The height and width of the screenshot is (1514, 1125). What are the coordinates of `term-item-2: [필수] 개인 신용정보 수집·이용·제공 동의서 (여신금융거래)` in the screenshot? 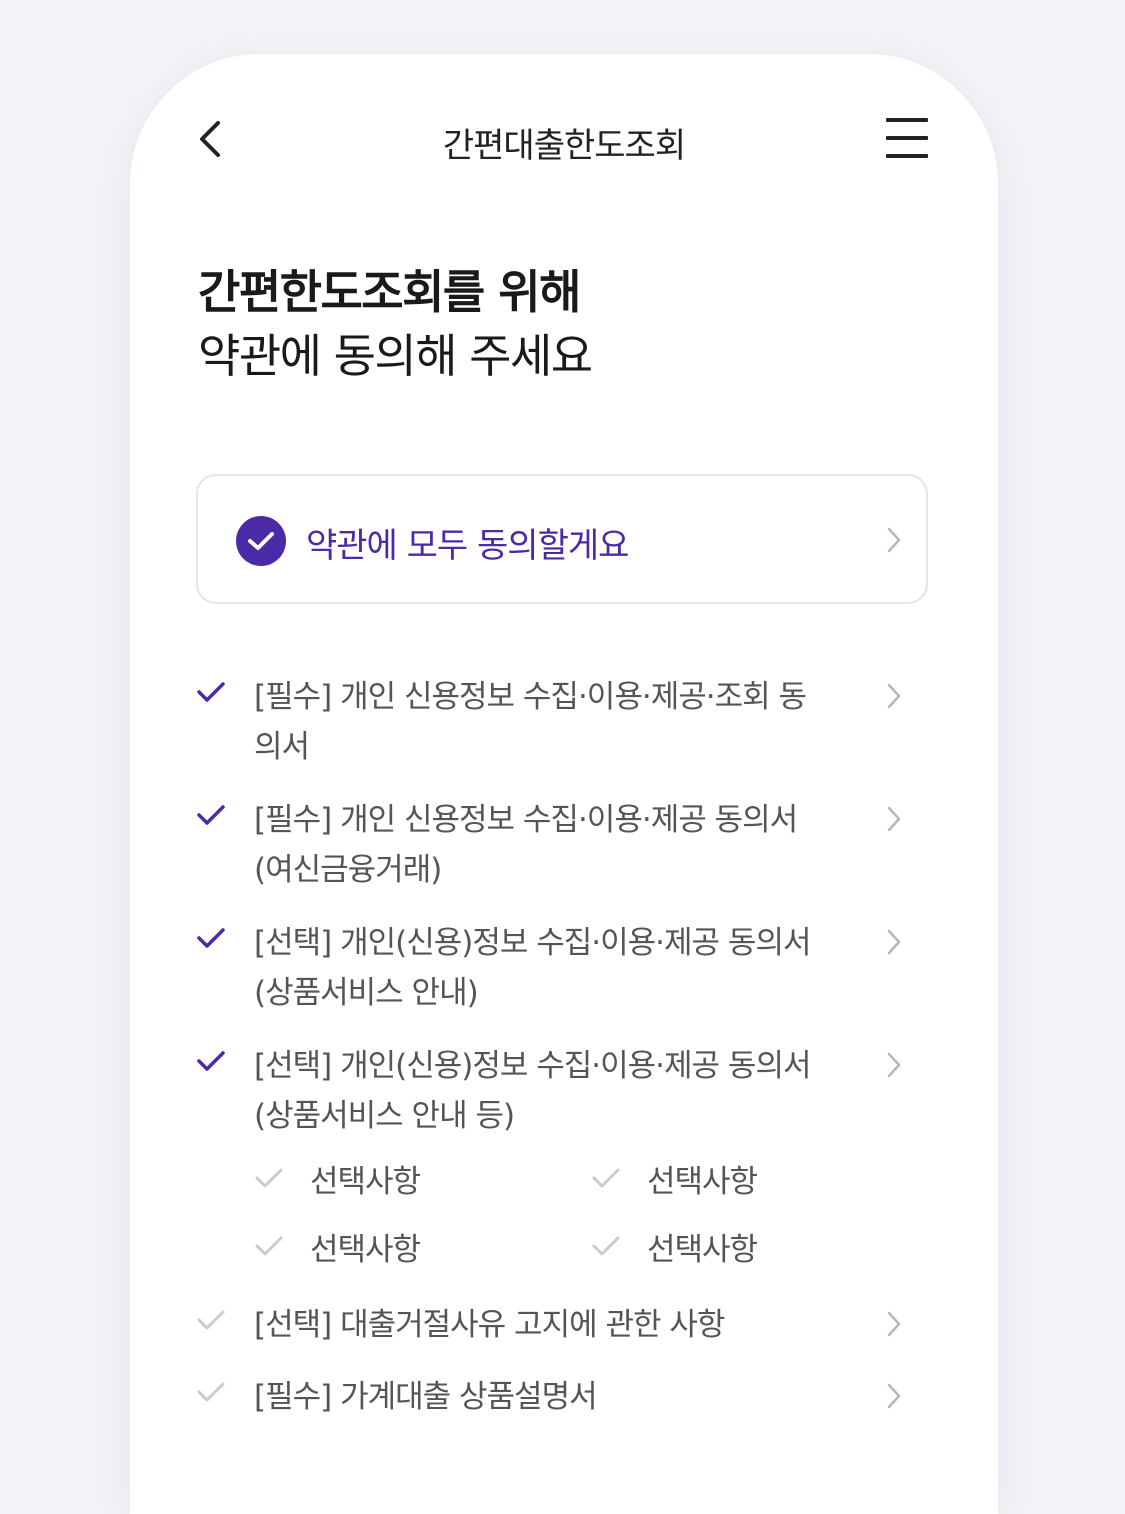 It's located at (556, 845).